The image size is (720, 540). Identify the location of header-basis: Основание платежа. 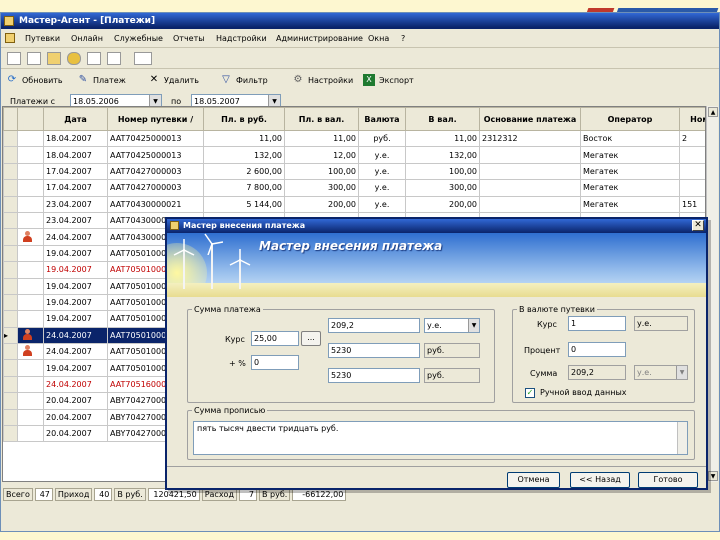
(530, 119).